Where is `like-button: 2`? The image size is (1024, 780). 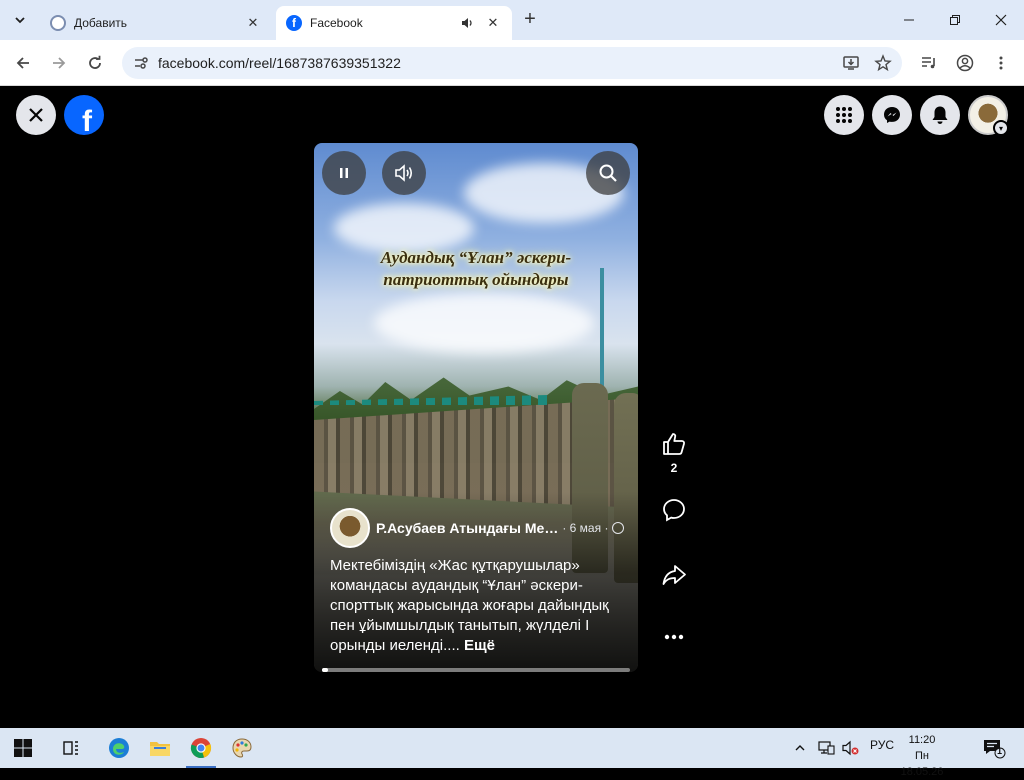 like-button: 2 is located at coordinates (674, 453).